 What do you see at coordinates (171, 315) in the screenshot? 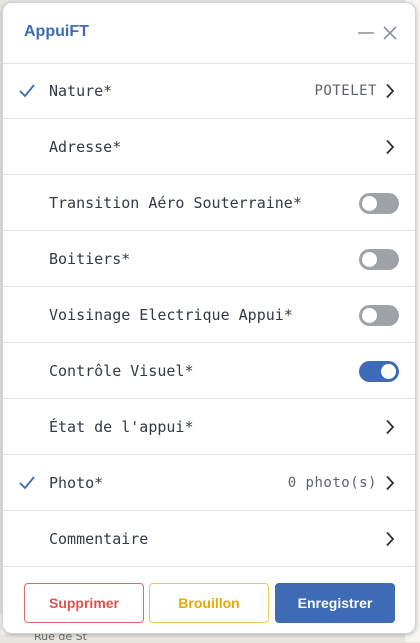
I see `field-label: Voisinage Electrique Appui*` at bounding box center [171, 315].